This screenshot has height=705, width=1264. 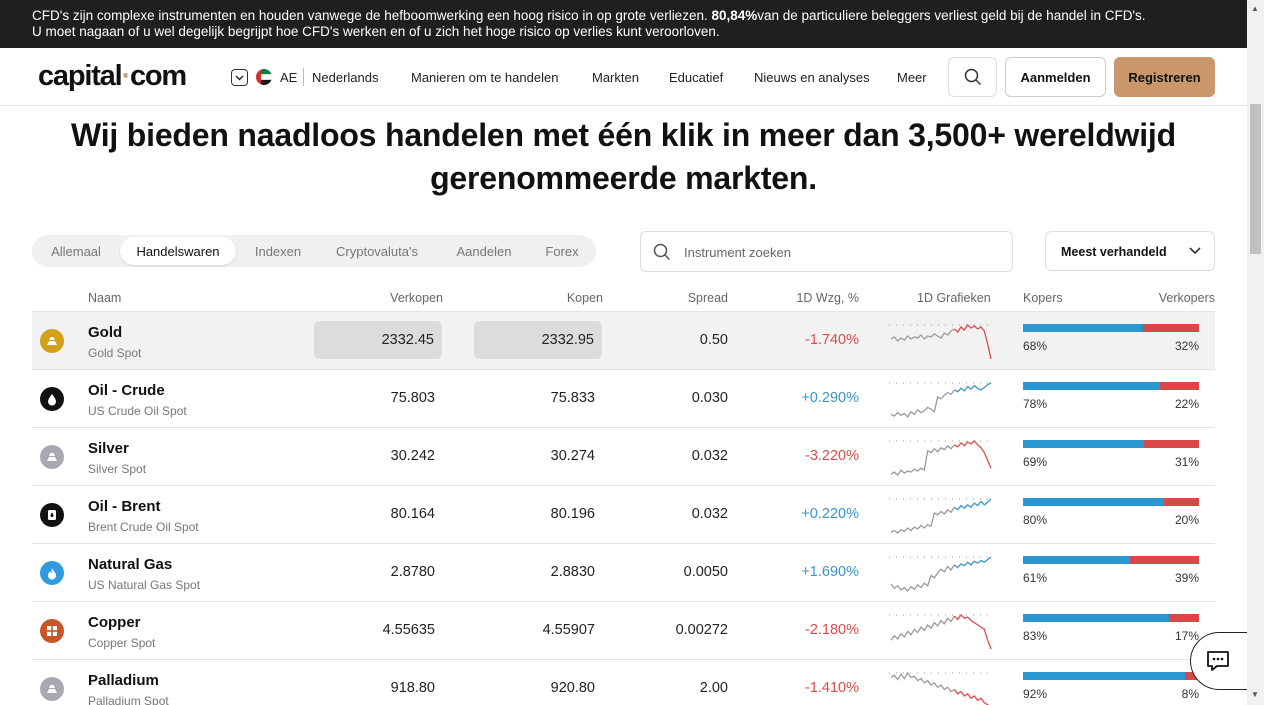 What do you see at coordinates (1255, 179) in the screenshot?
I see `scrollbar-thumb` at bounding box center [1255, 179].